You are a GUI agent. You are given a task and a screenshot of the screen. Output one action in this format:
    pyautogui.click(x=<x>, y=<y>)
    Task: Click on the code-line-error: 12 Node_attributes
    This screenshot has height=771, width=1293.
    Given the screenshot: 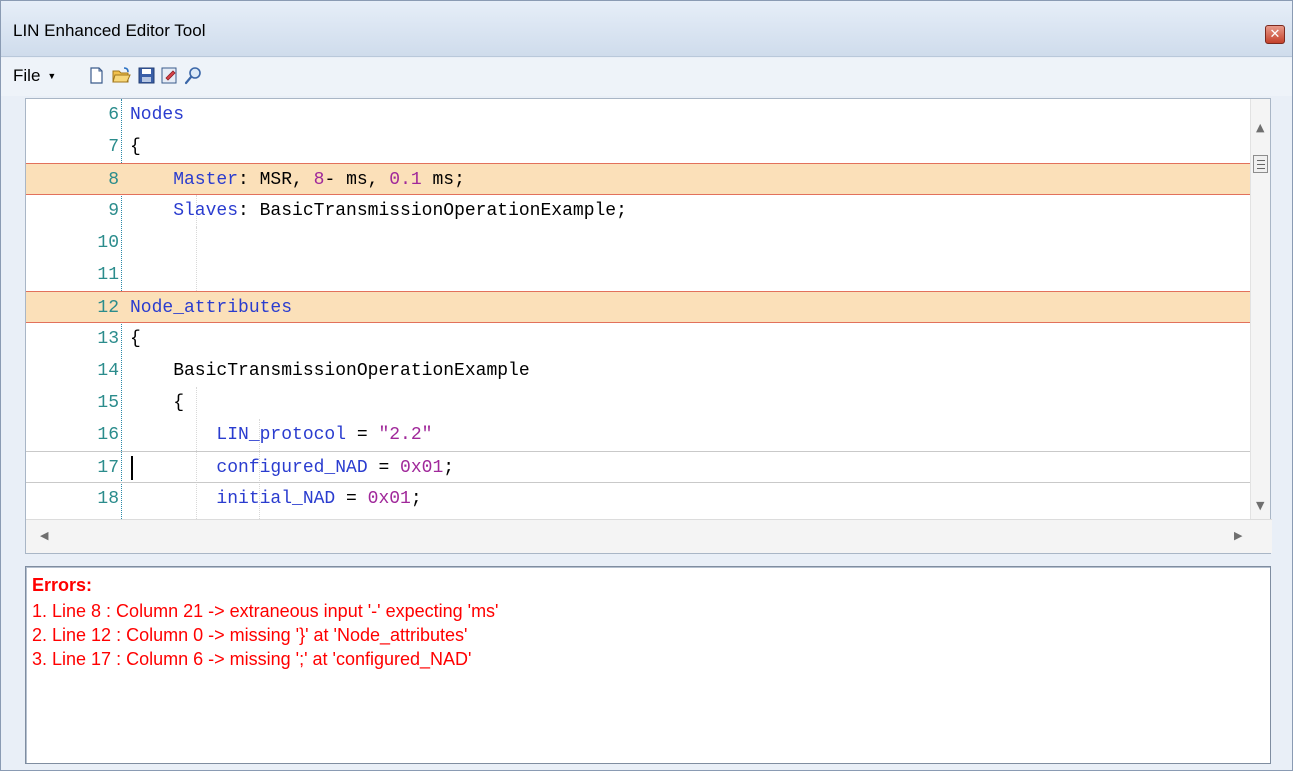 What is the action you would take?
    pyautogui.click(x=639, y=307)
    